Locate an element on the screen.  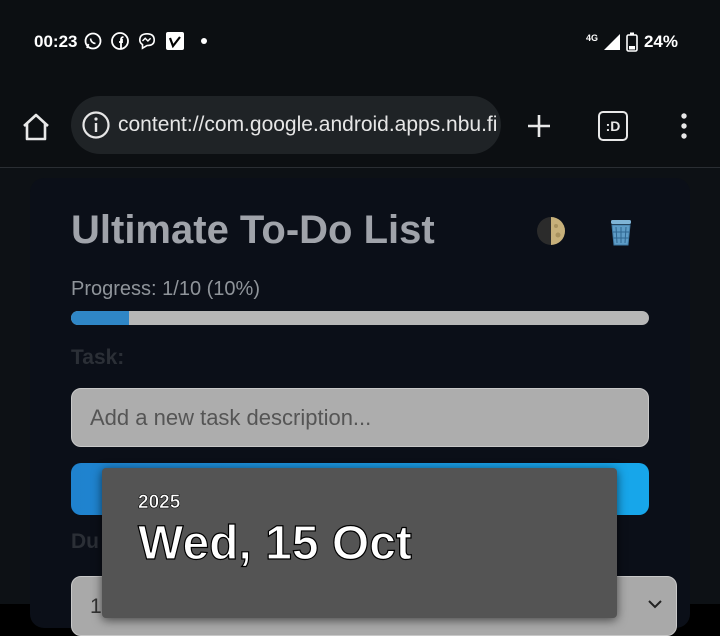
url-bar: content://com.google.android.apps.nbu.fi is located at coordinates (286, 125).